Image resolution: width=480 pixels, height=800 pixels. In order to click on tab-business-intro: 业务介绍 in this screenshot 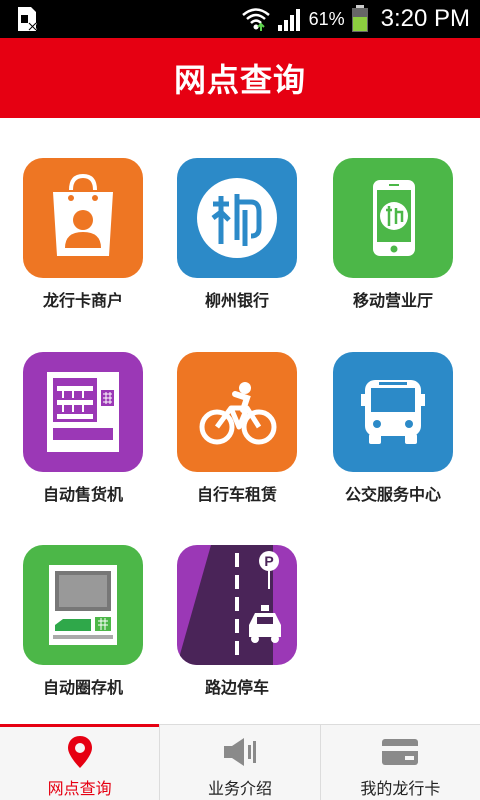, I will do `click(239, 762)`.